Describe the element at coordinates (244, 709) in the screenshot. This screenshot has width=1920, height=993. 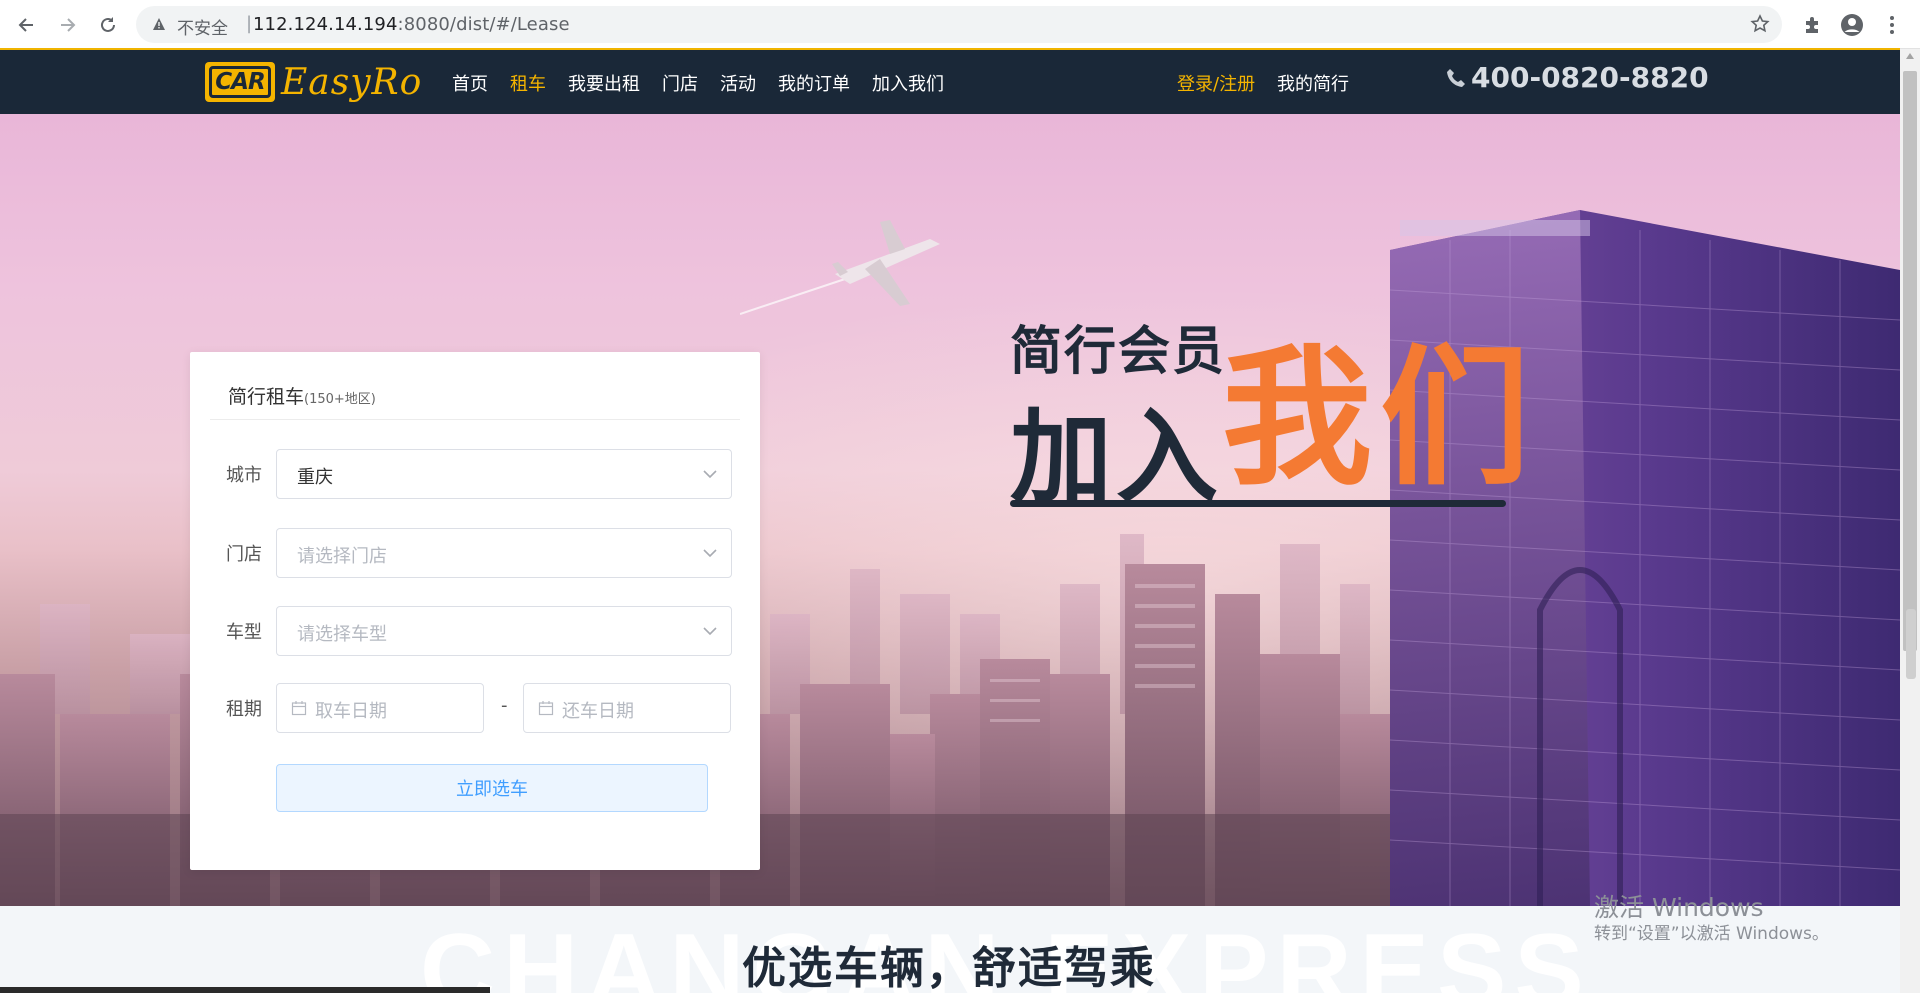
I see `period-label: 租期` at that location.